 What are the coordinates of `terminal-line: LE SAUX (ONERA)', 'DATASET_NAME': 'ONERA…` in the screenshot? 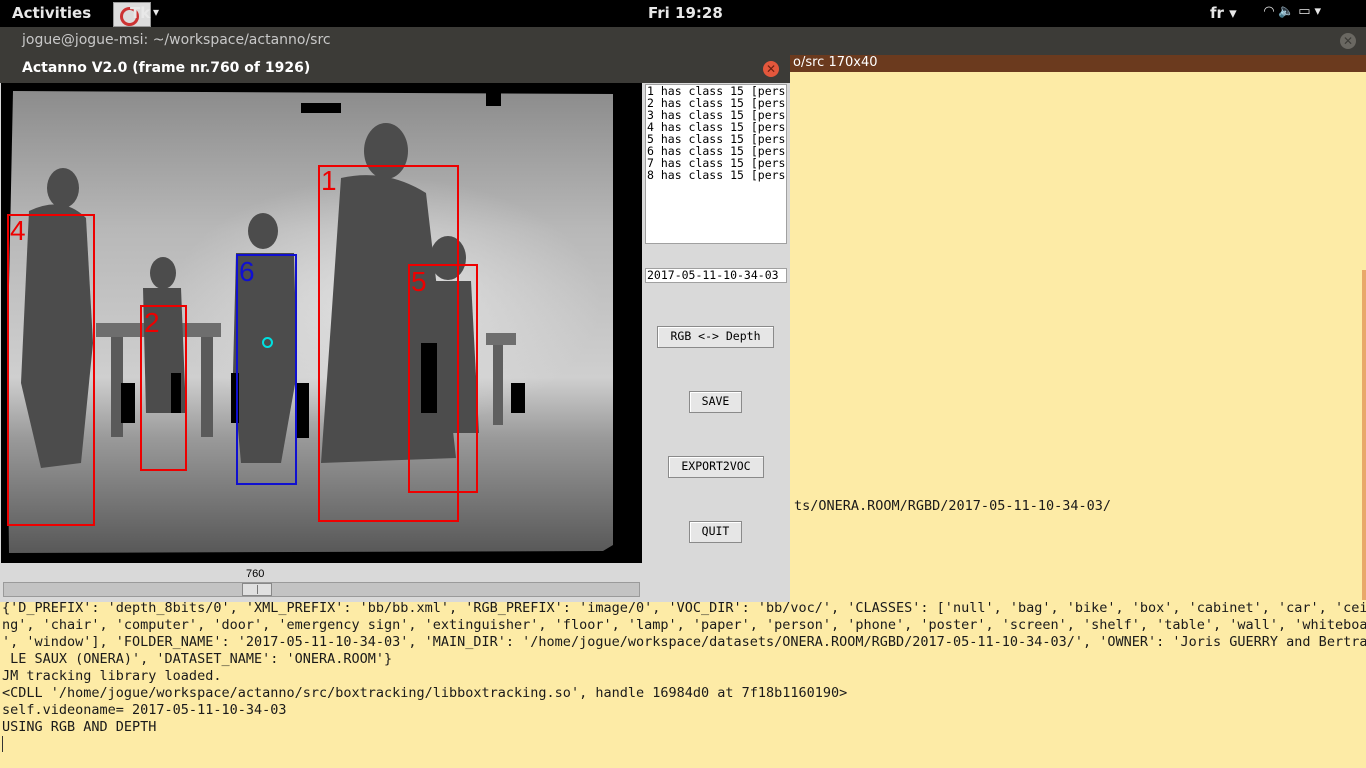 It's located at (197, 659).